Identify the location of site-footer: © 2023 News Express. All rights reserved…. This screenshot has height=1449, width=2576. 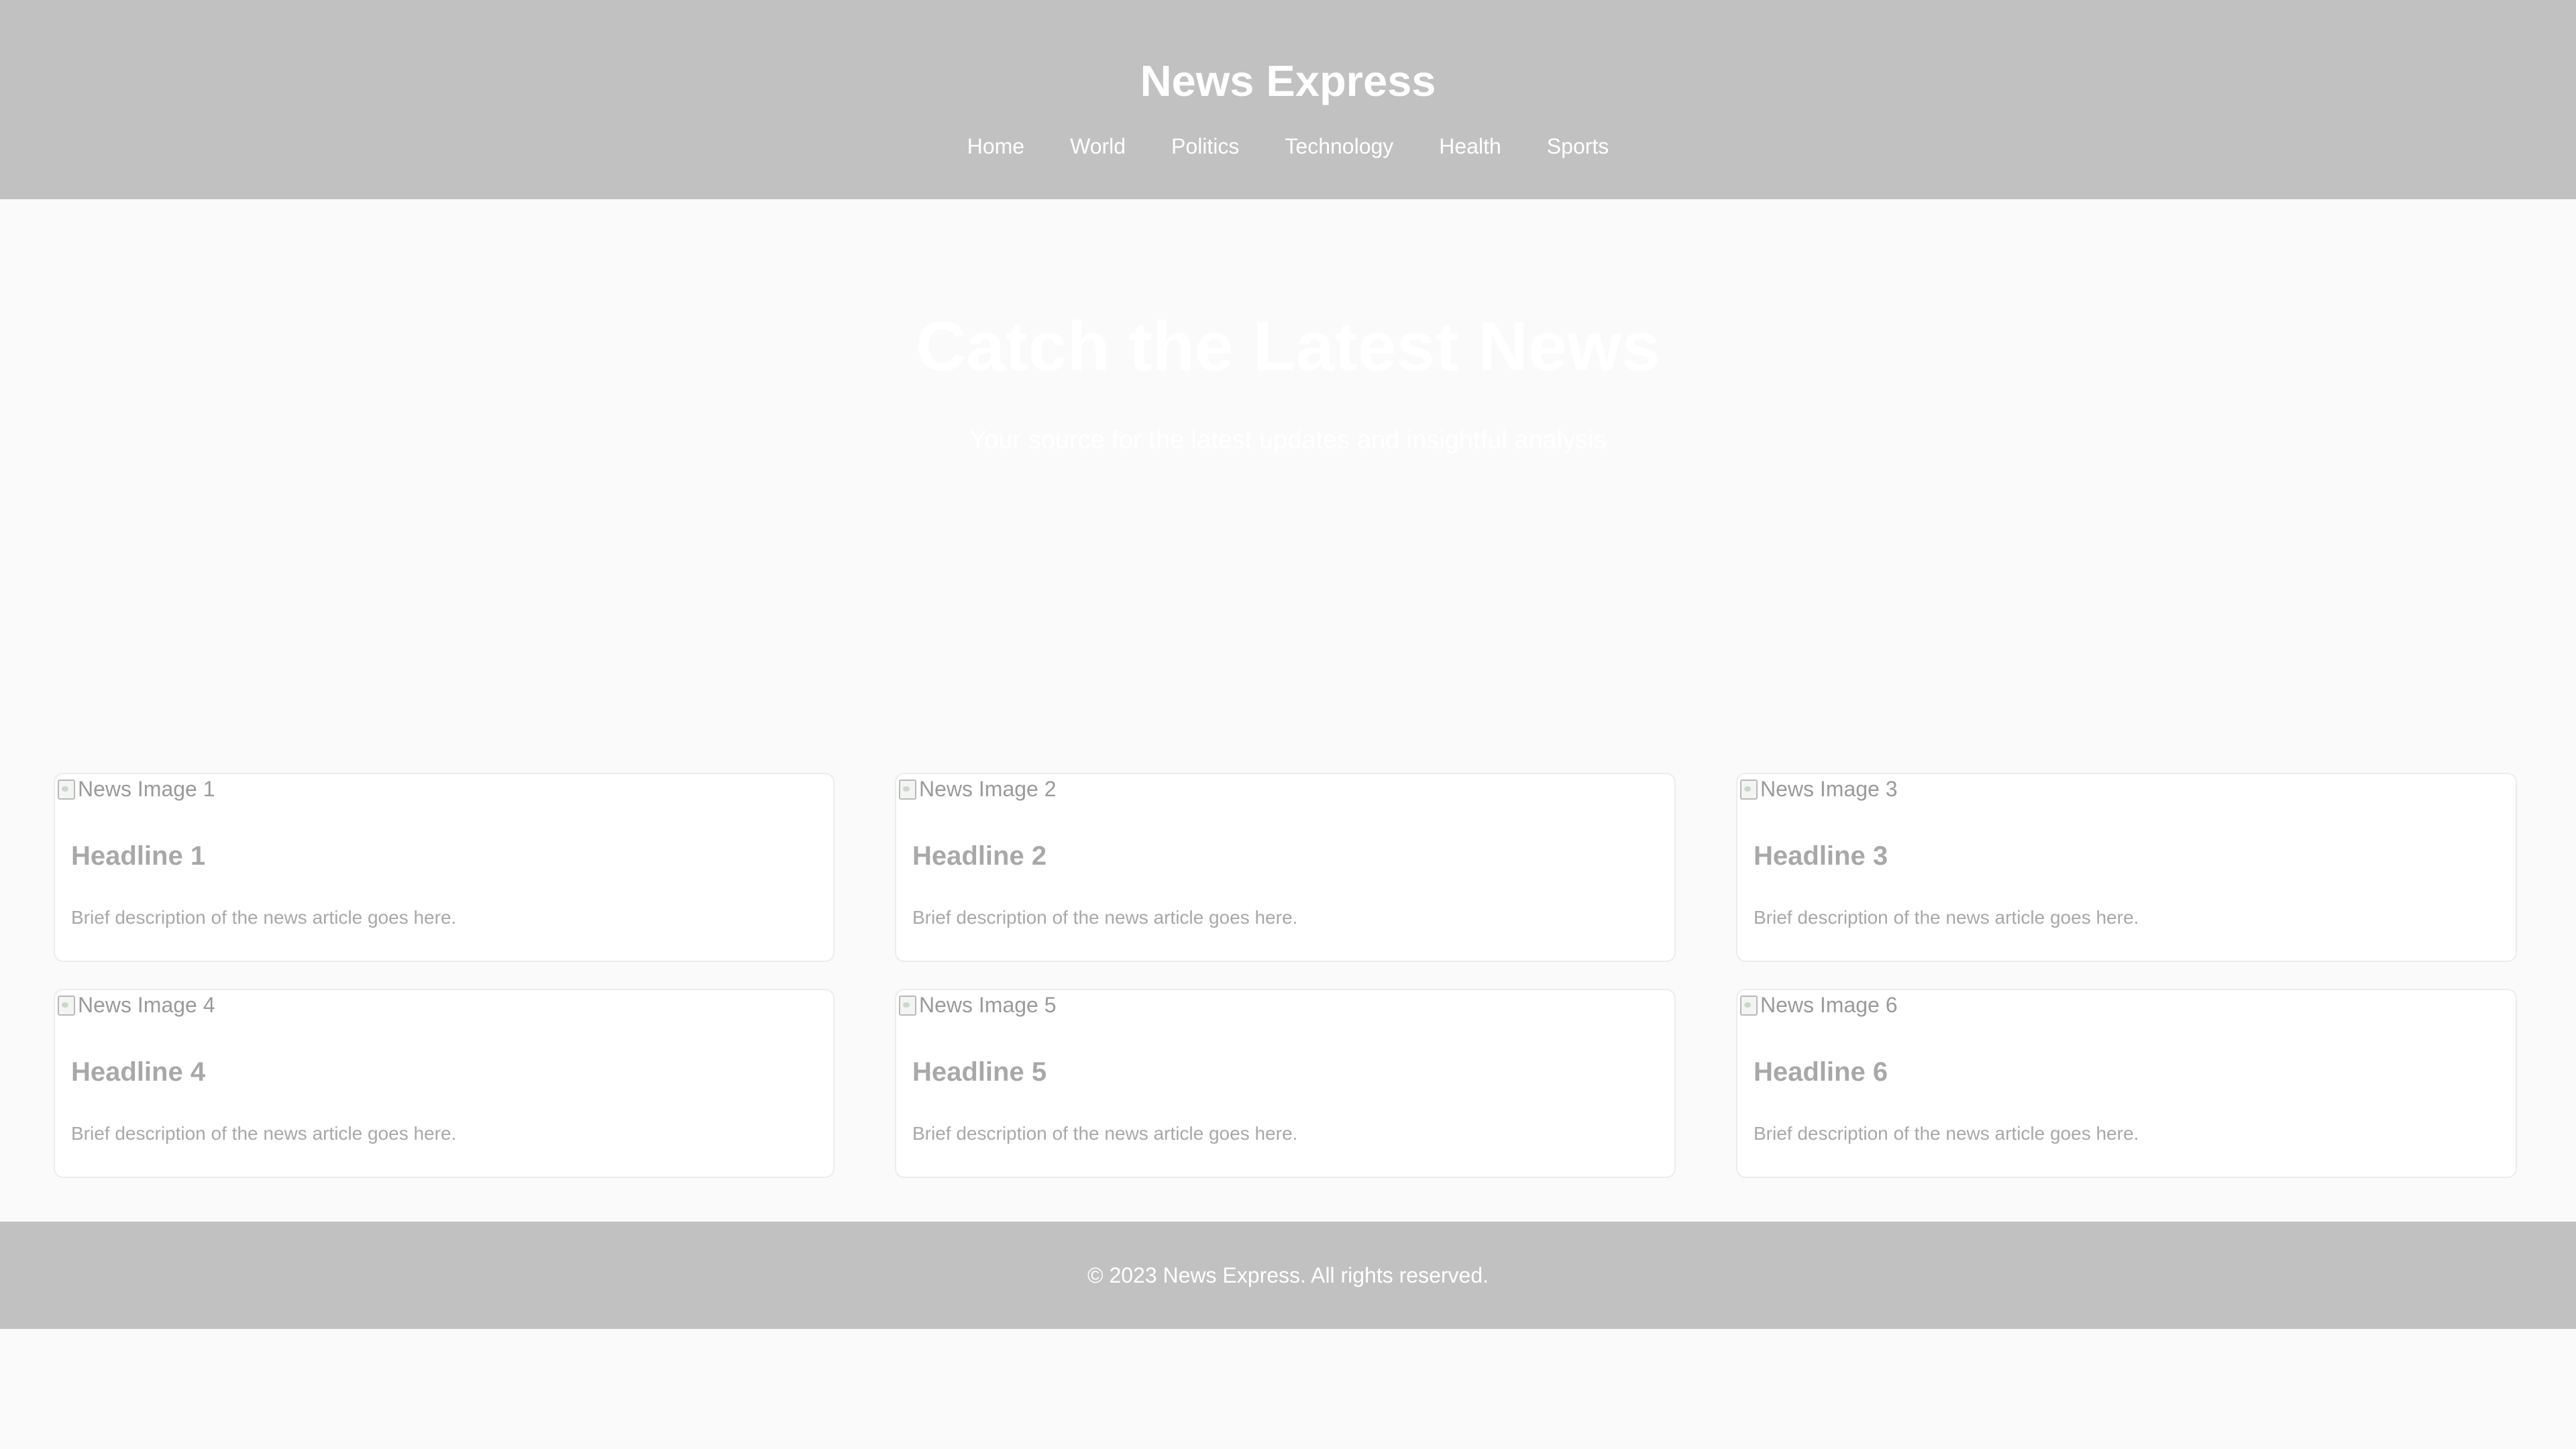
(1288, 1275).